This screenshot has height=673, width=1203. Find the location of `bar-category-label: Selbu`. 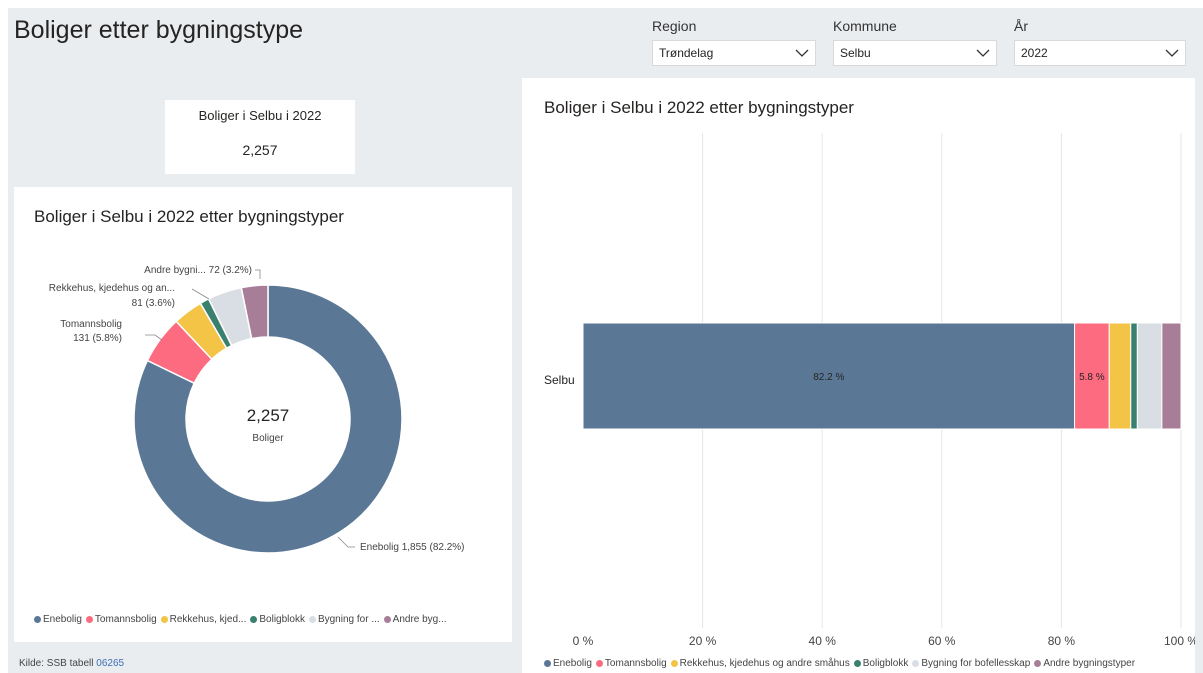

bar-category-label: Selbu is located at coordinates (559, 380).